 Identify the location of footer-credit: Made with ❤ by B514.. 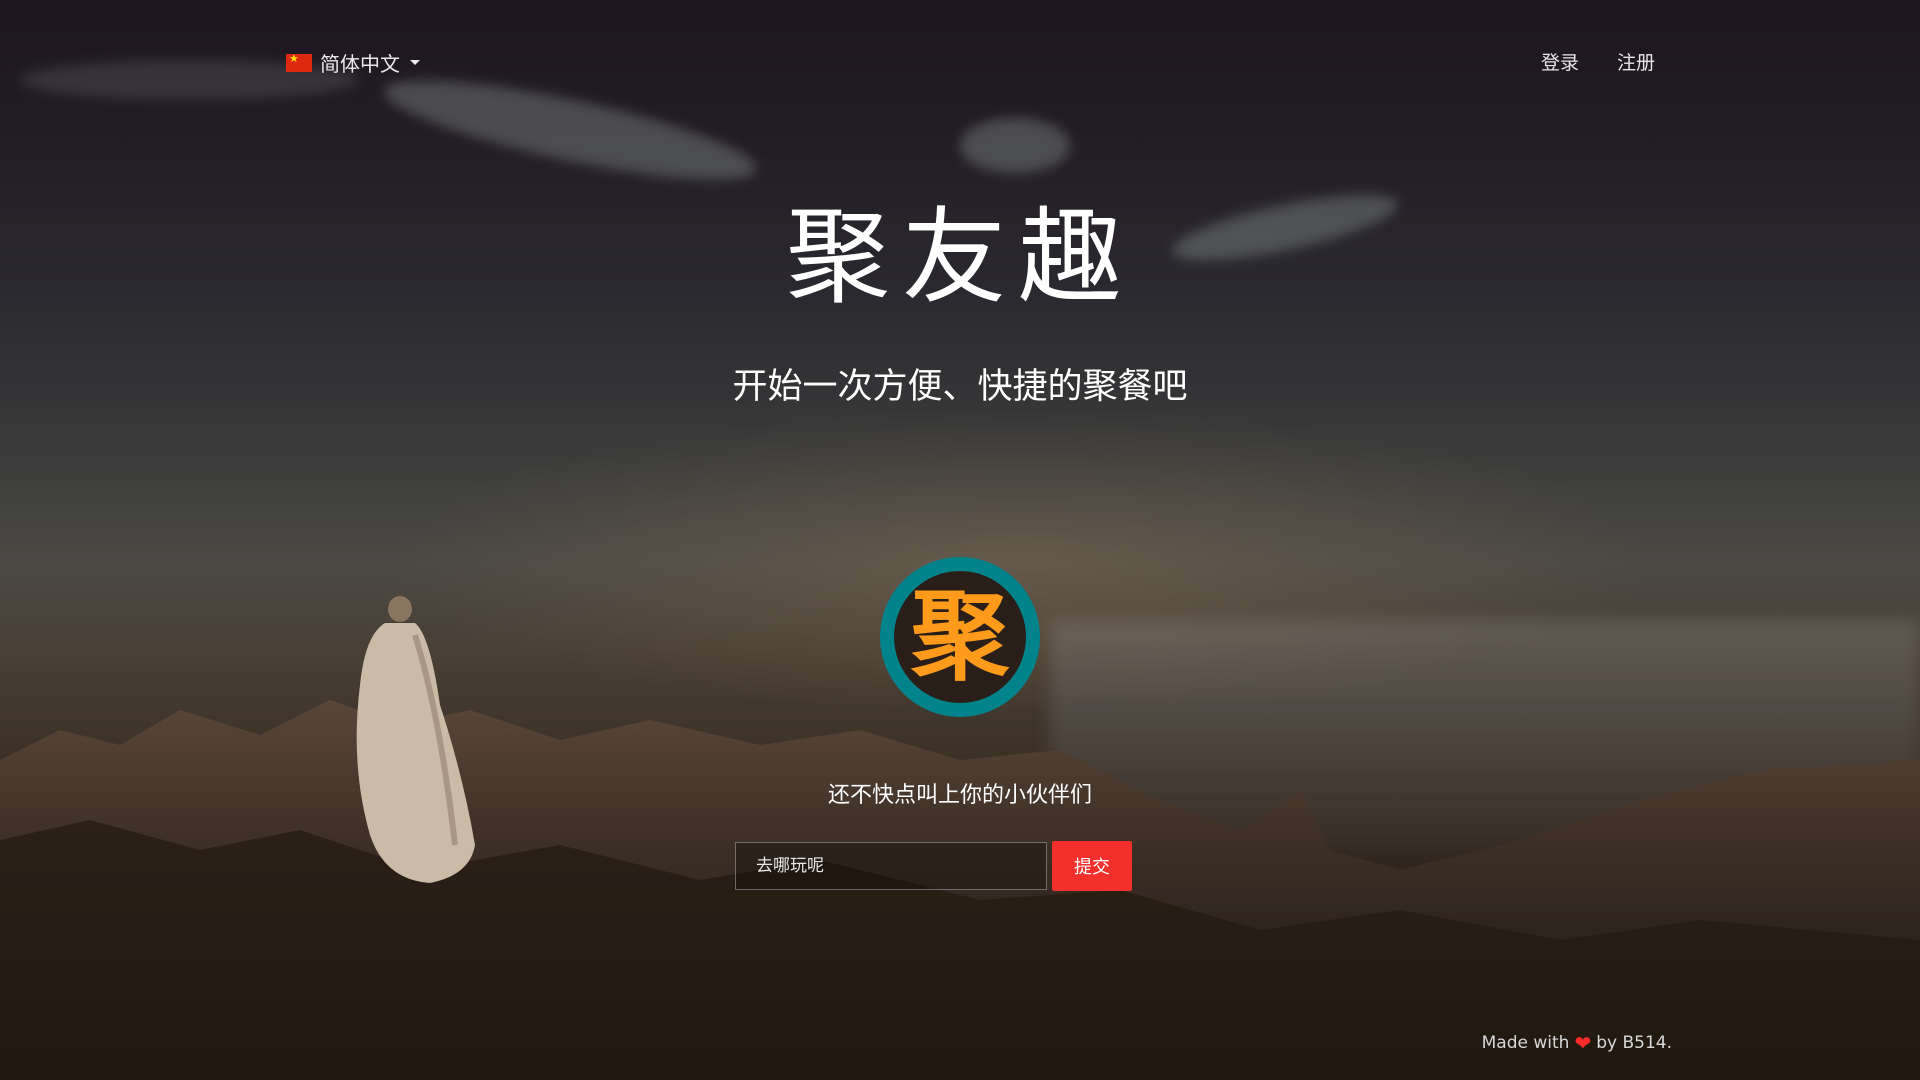
(1577, 1043).